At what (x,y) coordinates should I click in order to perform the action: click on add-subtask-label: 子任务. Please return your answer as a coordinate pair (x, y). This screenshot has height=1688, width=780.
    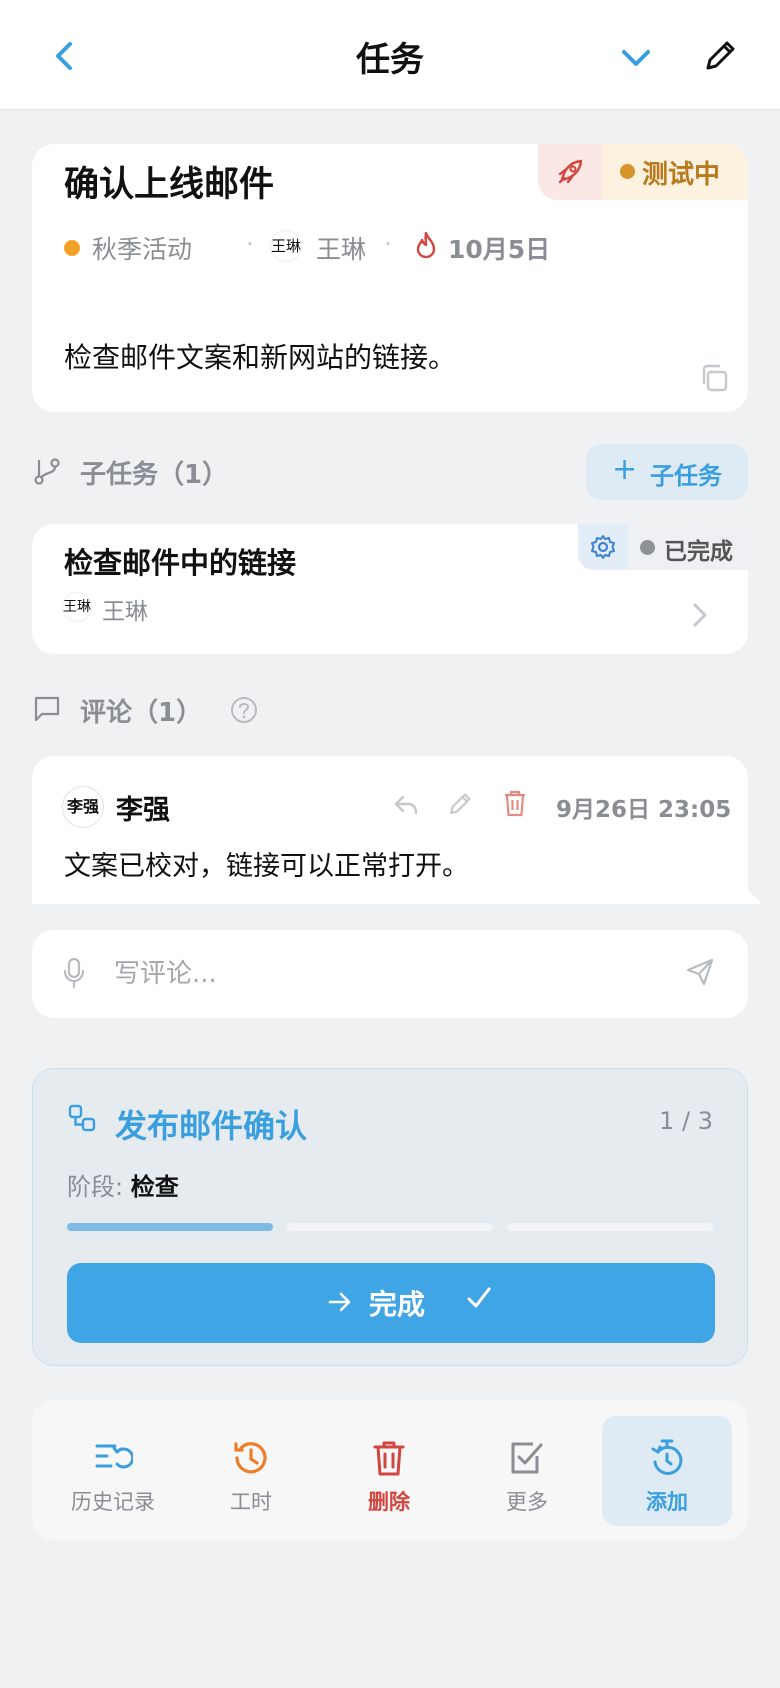
    Looking at the image, I should click on (686, 476).